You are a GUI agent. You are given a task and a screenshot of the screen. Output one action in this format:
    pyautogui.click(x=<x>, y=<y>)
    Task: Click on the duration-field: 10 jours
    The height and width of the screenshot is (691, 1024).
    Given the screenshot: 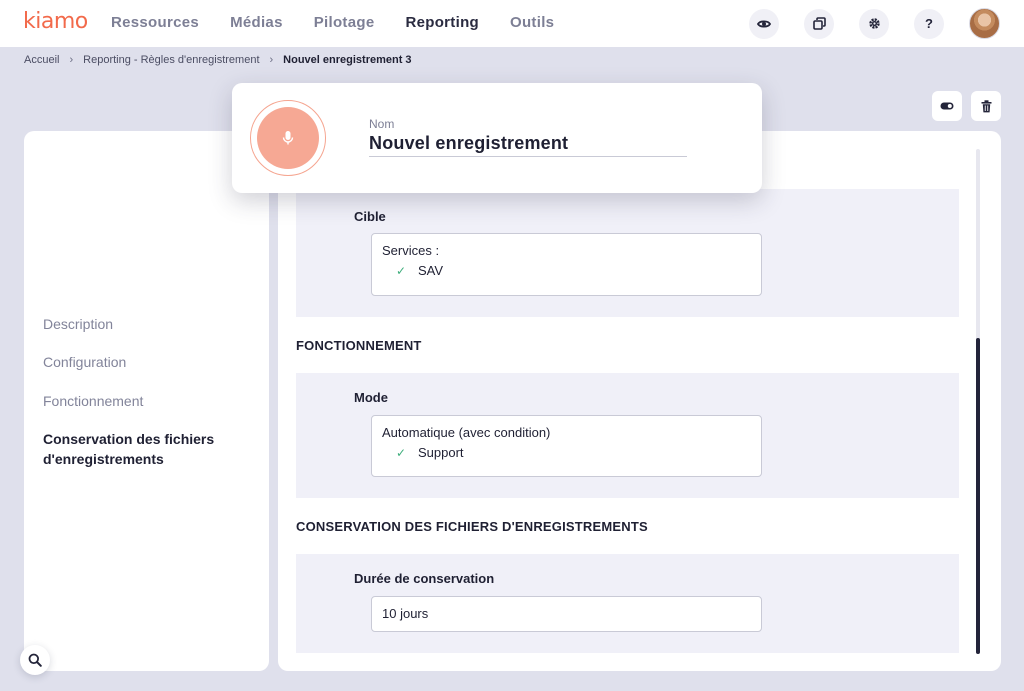 What is the action you would take?
    pyautogui.click(x=566, y=614)
    